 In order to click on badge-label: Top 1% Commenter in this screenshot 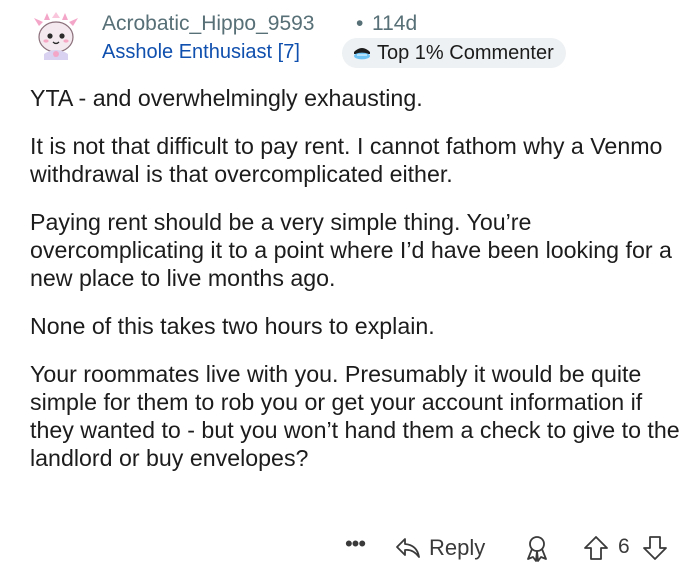, I will do `click(465, 52)`.